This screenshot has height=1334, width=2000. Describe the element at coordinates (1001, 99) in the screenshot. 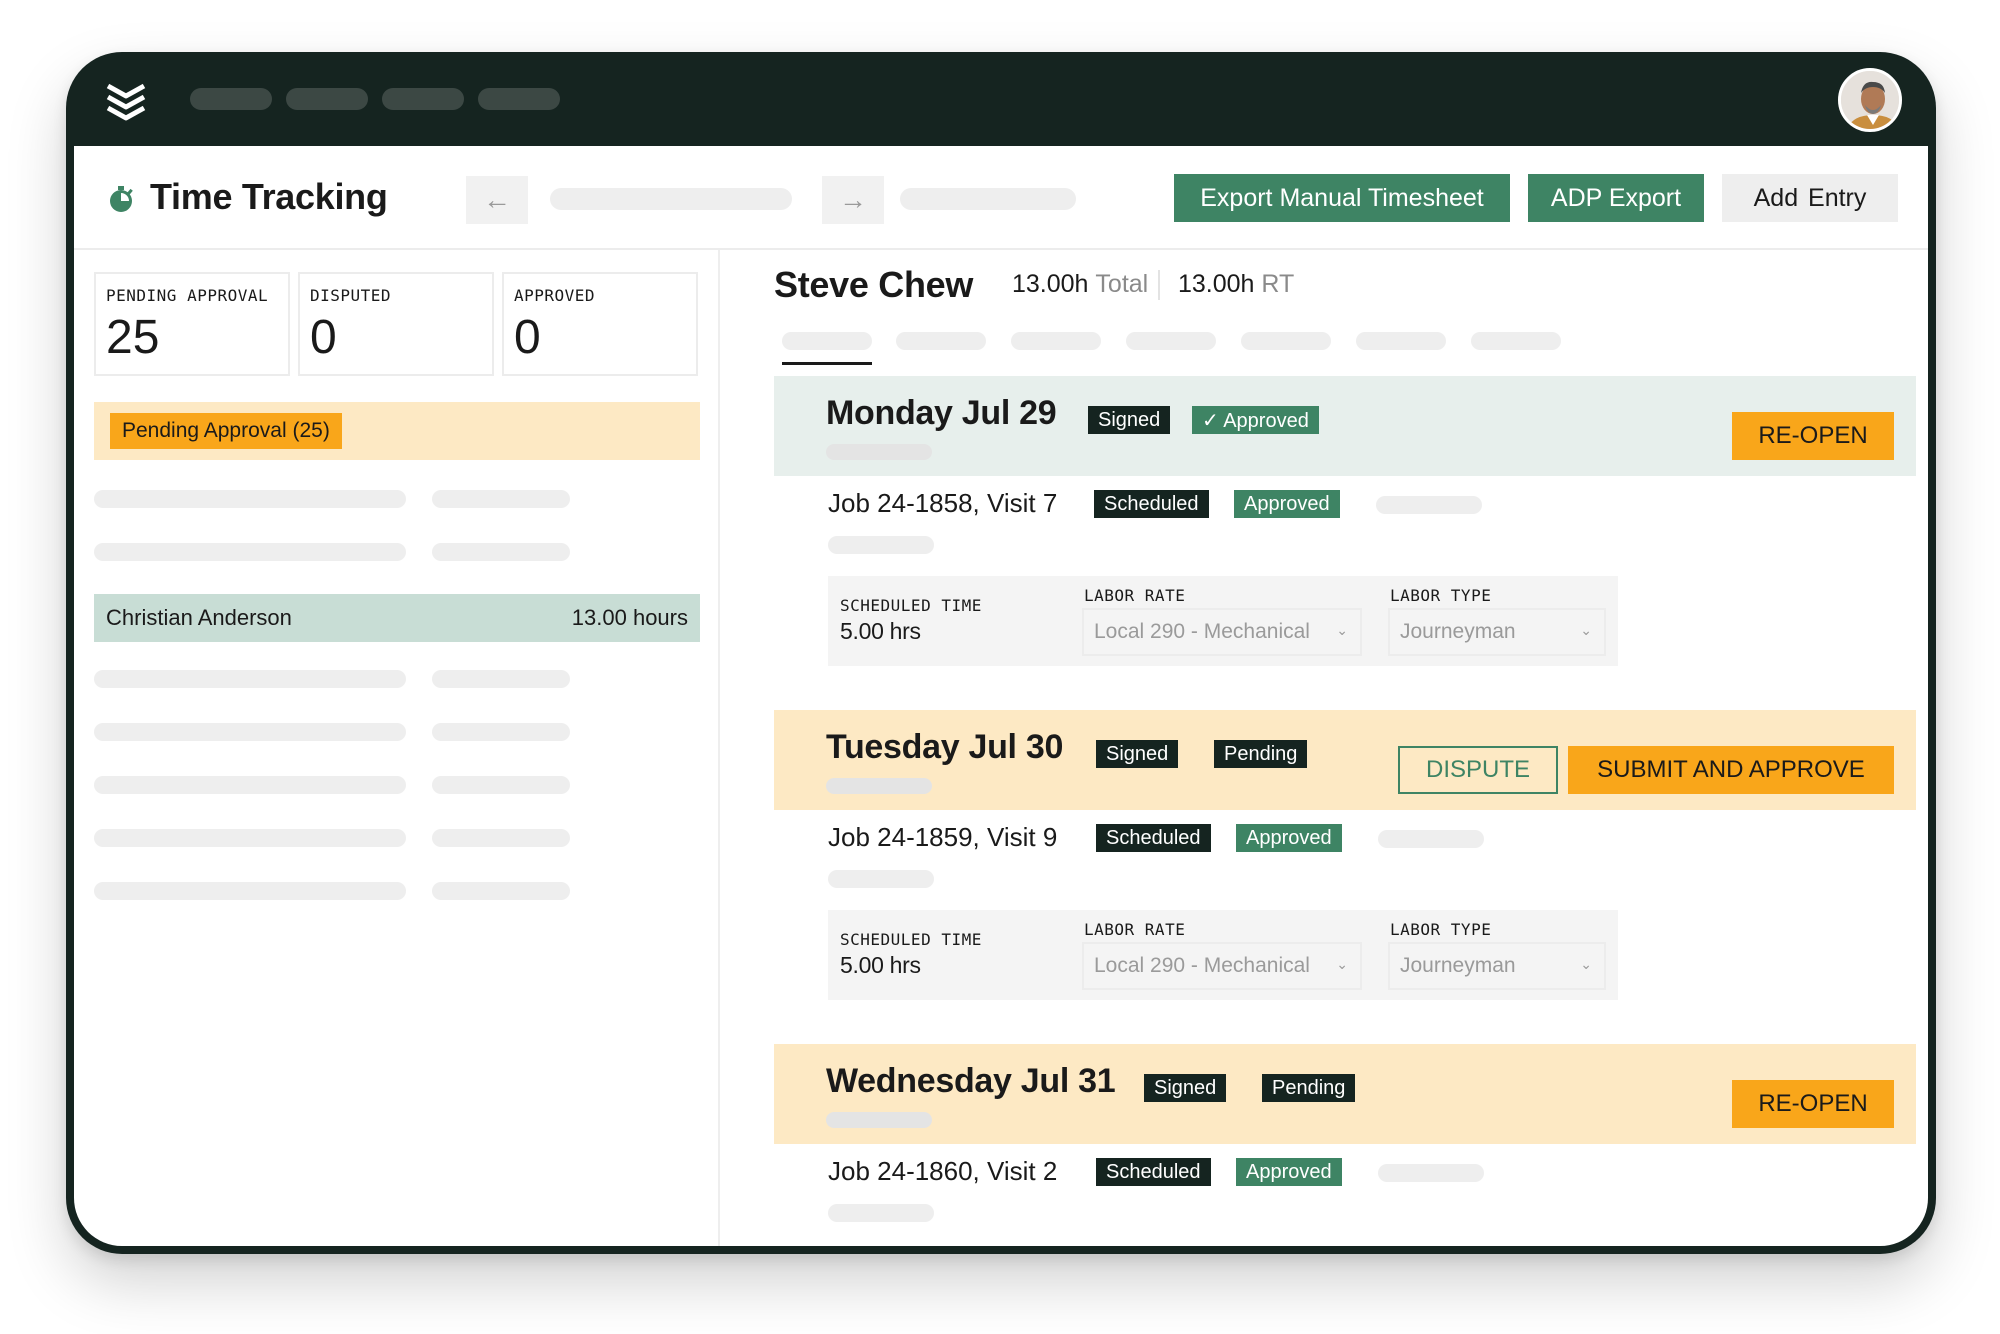

I see `app-topbar` at that location.